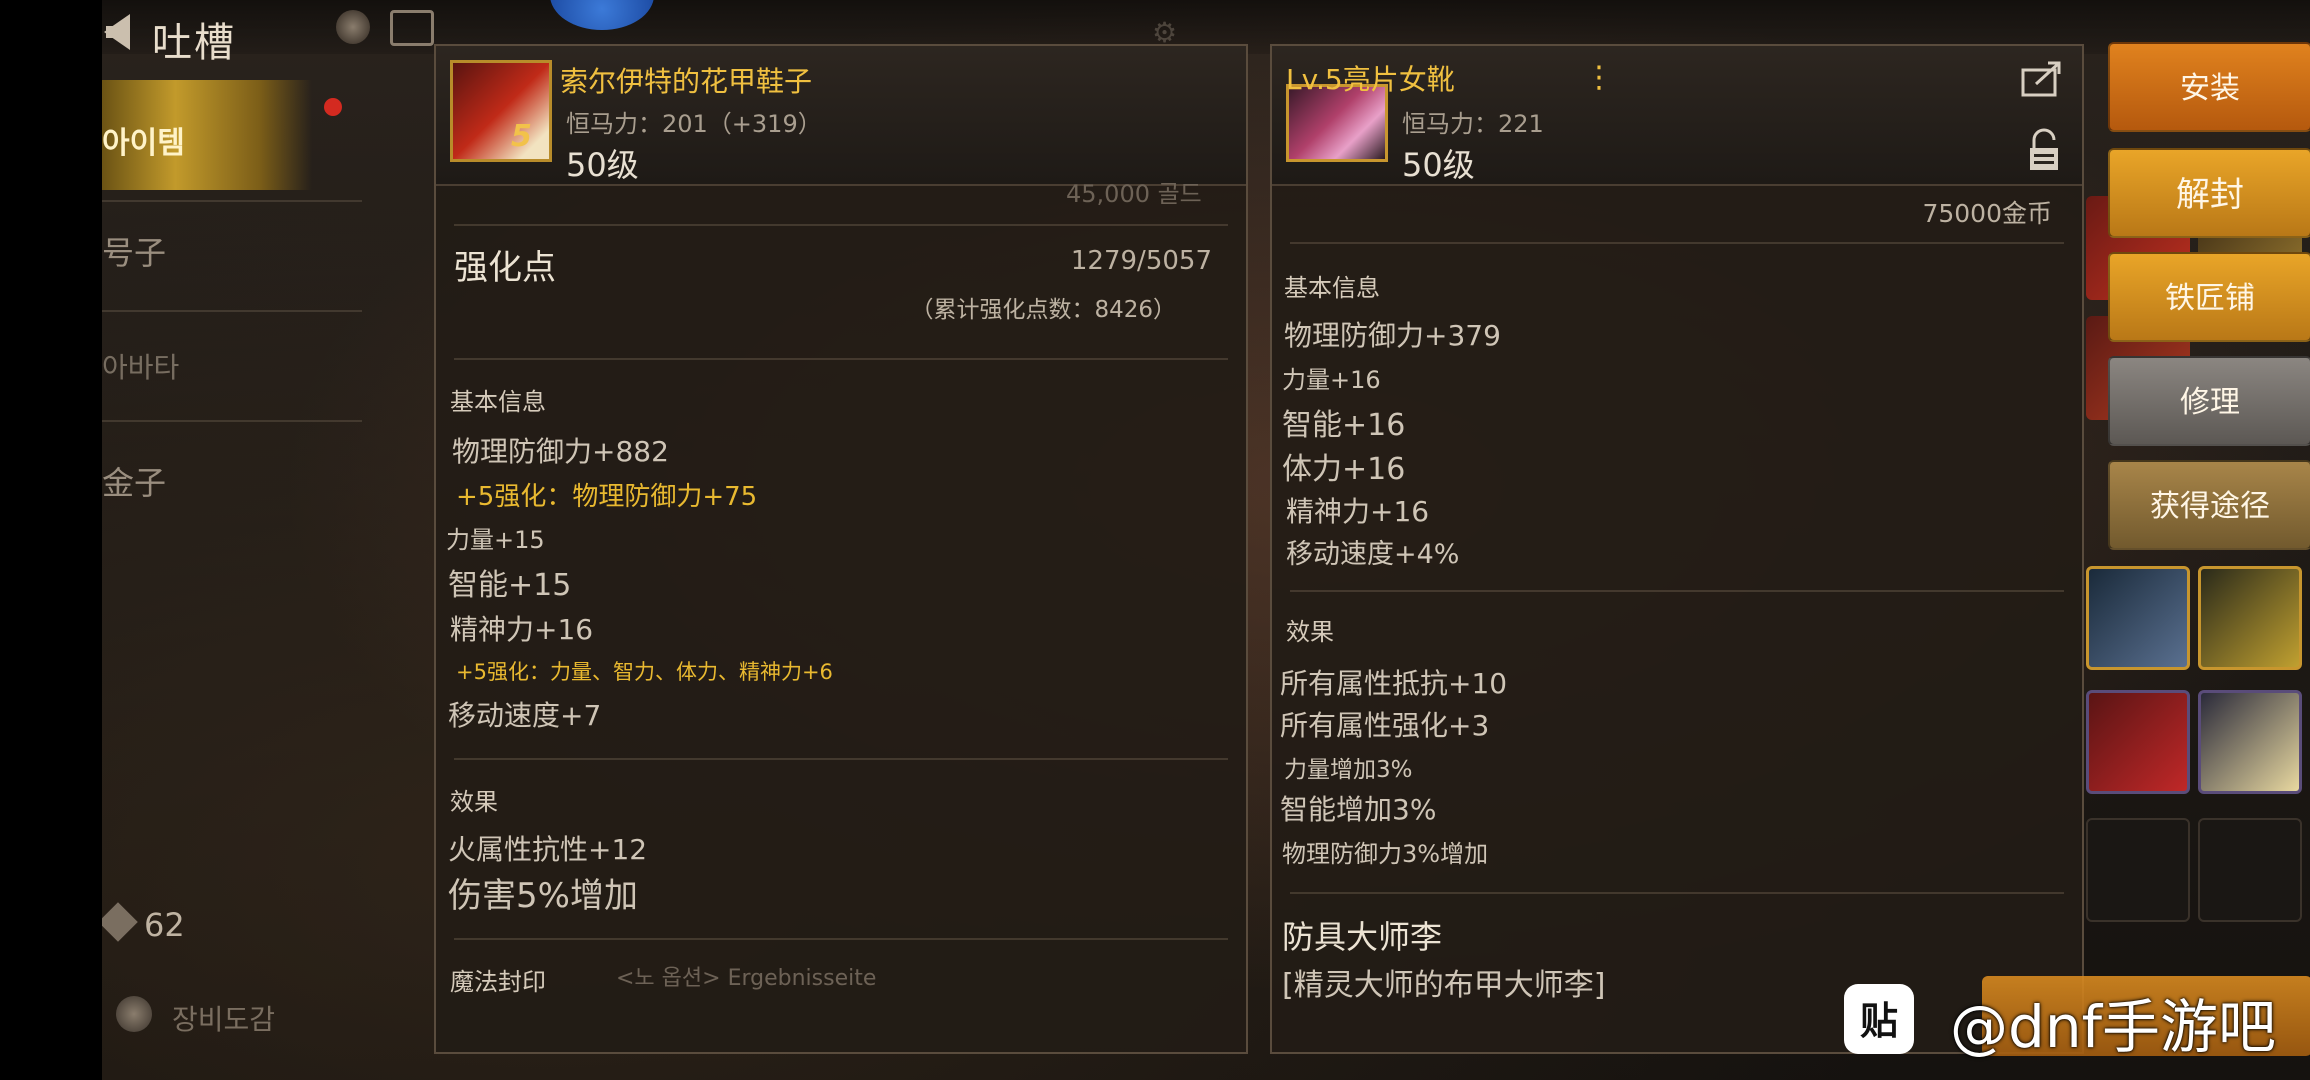 The image size is (2310, 1080). I want to click on shoe-item-icon: 5, so click(501, 111).